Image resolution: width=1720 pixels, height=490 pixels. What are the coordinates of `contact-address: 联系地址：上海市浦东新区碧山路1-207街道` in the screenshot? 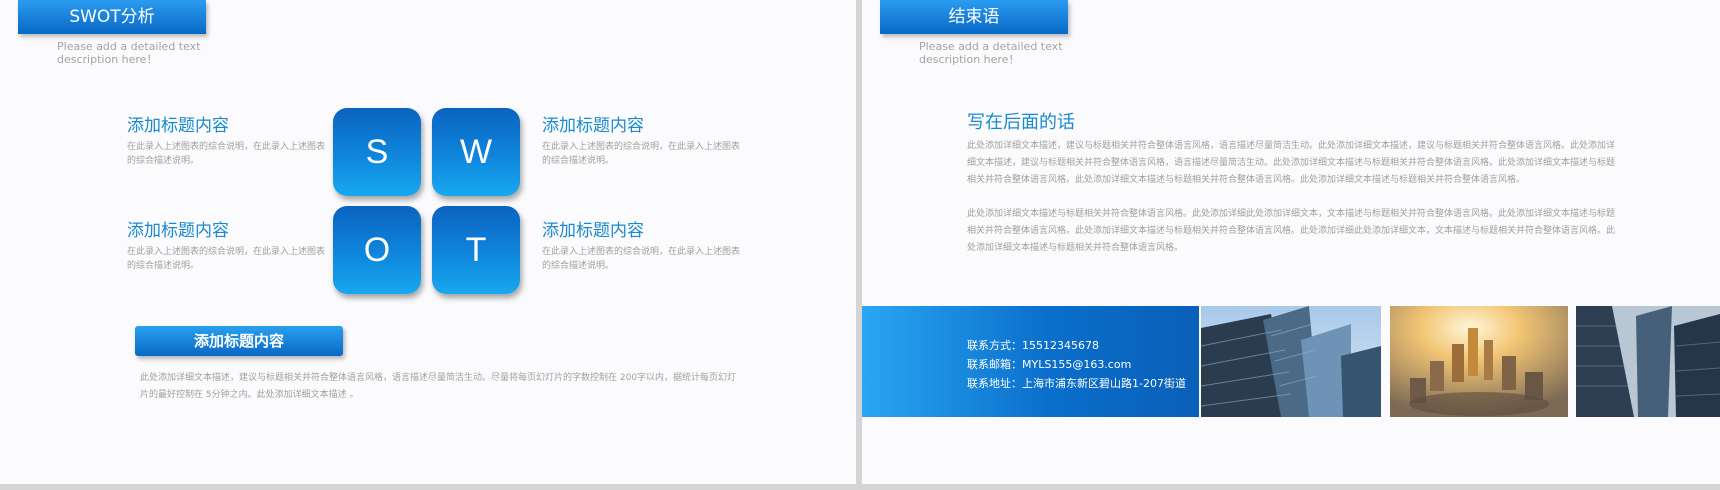 It's located at (1076, 383).